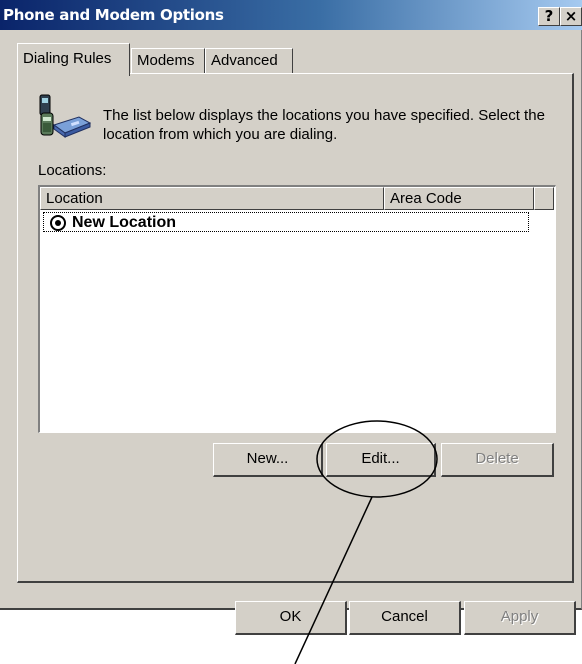  I want to click on title-bar: Phone and Modem Options ? ×, so click(291, 15).